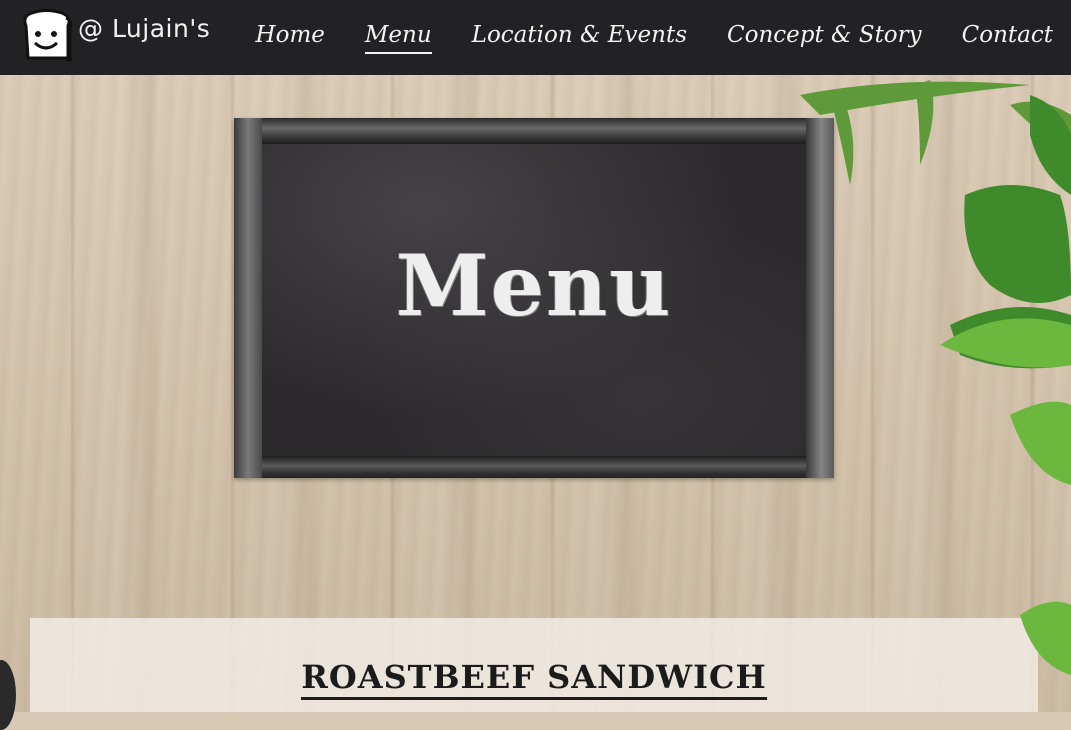 The image size is (1071, 730). Describe the element at coordinates (534, 285) in the screenshot. I see `page-title: Menu` at that location.